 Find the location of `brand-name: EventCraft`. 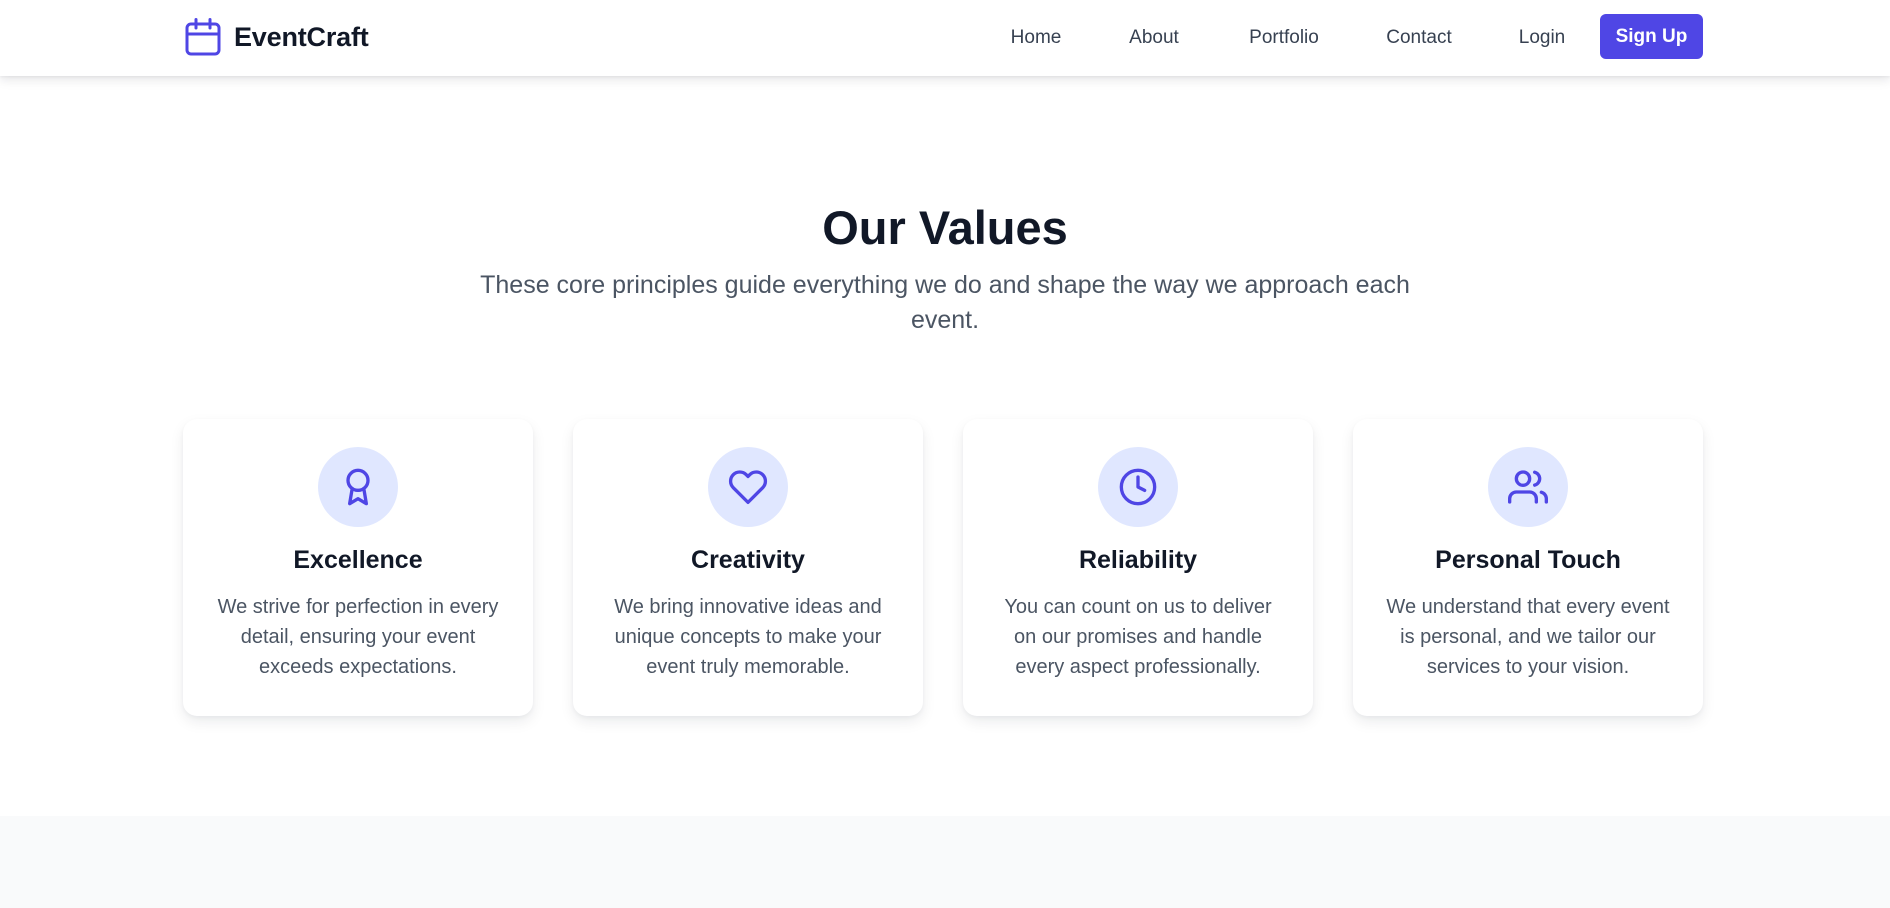

brand-name: EventCraft is located at coordinates (301, 36).